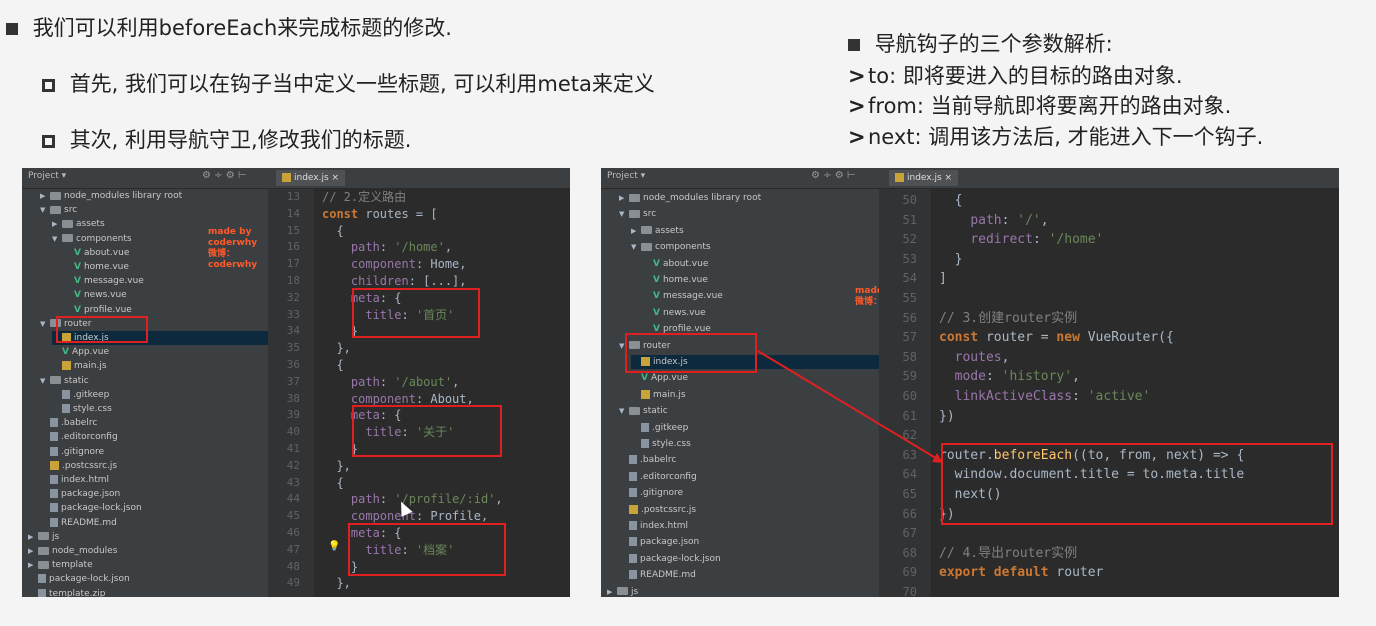 The height and width of the screenshot is (626, 1376). What do you see at coordinates (106, 252) in the screenshot?
I see `tree-item-label: about.vue` at bounding box center [106, 252].